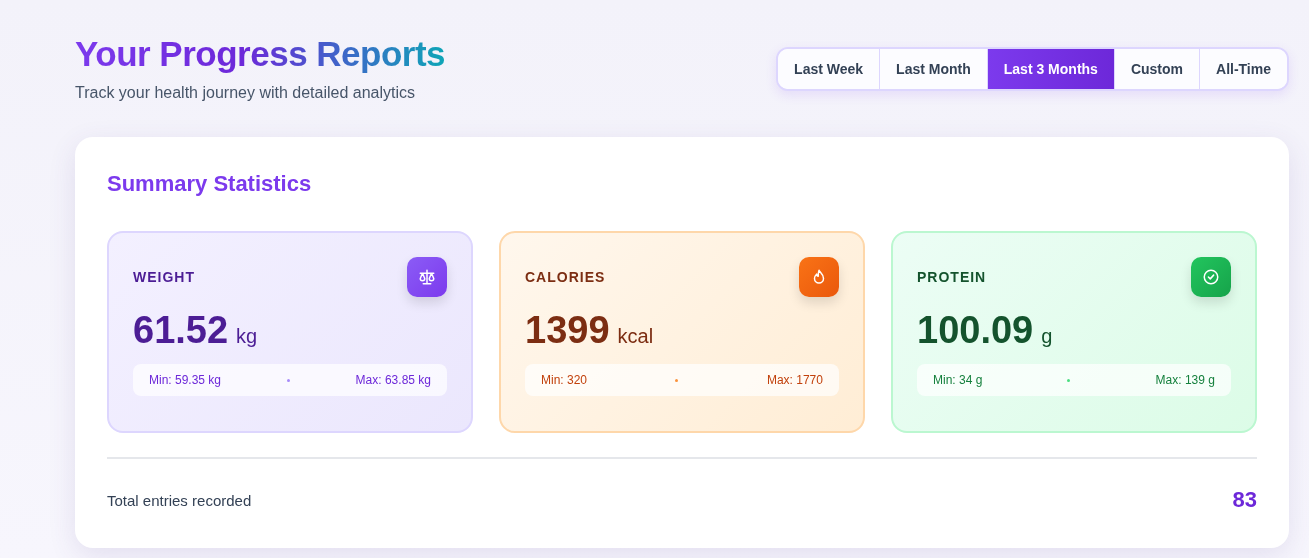 Image resolution: width=1309 pixels, height=558 pixels. I want to click on section-title: Summary Statistics, so click(210, 184).